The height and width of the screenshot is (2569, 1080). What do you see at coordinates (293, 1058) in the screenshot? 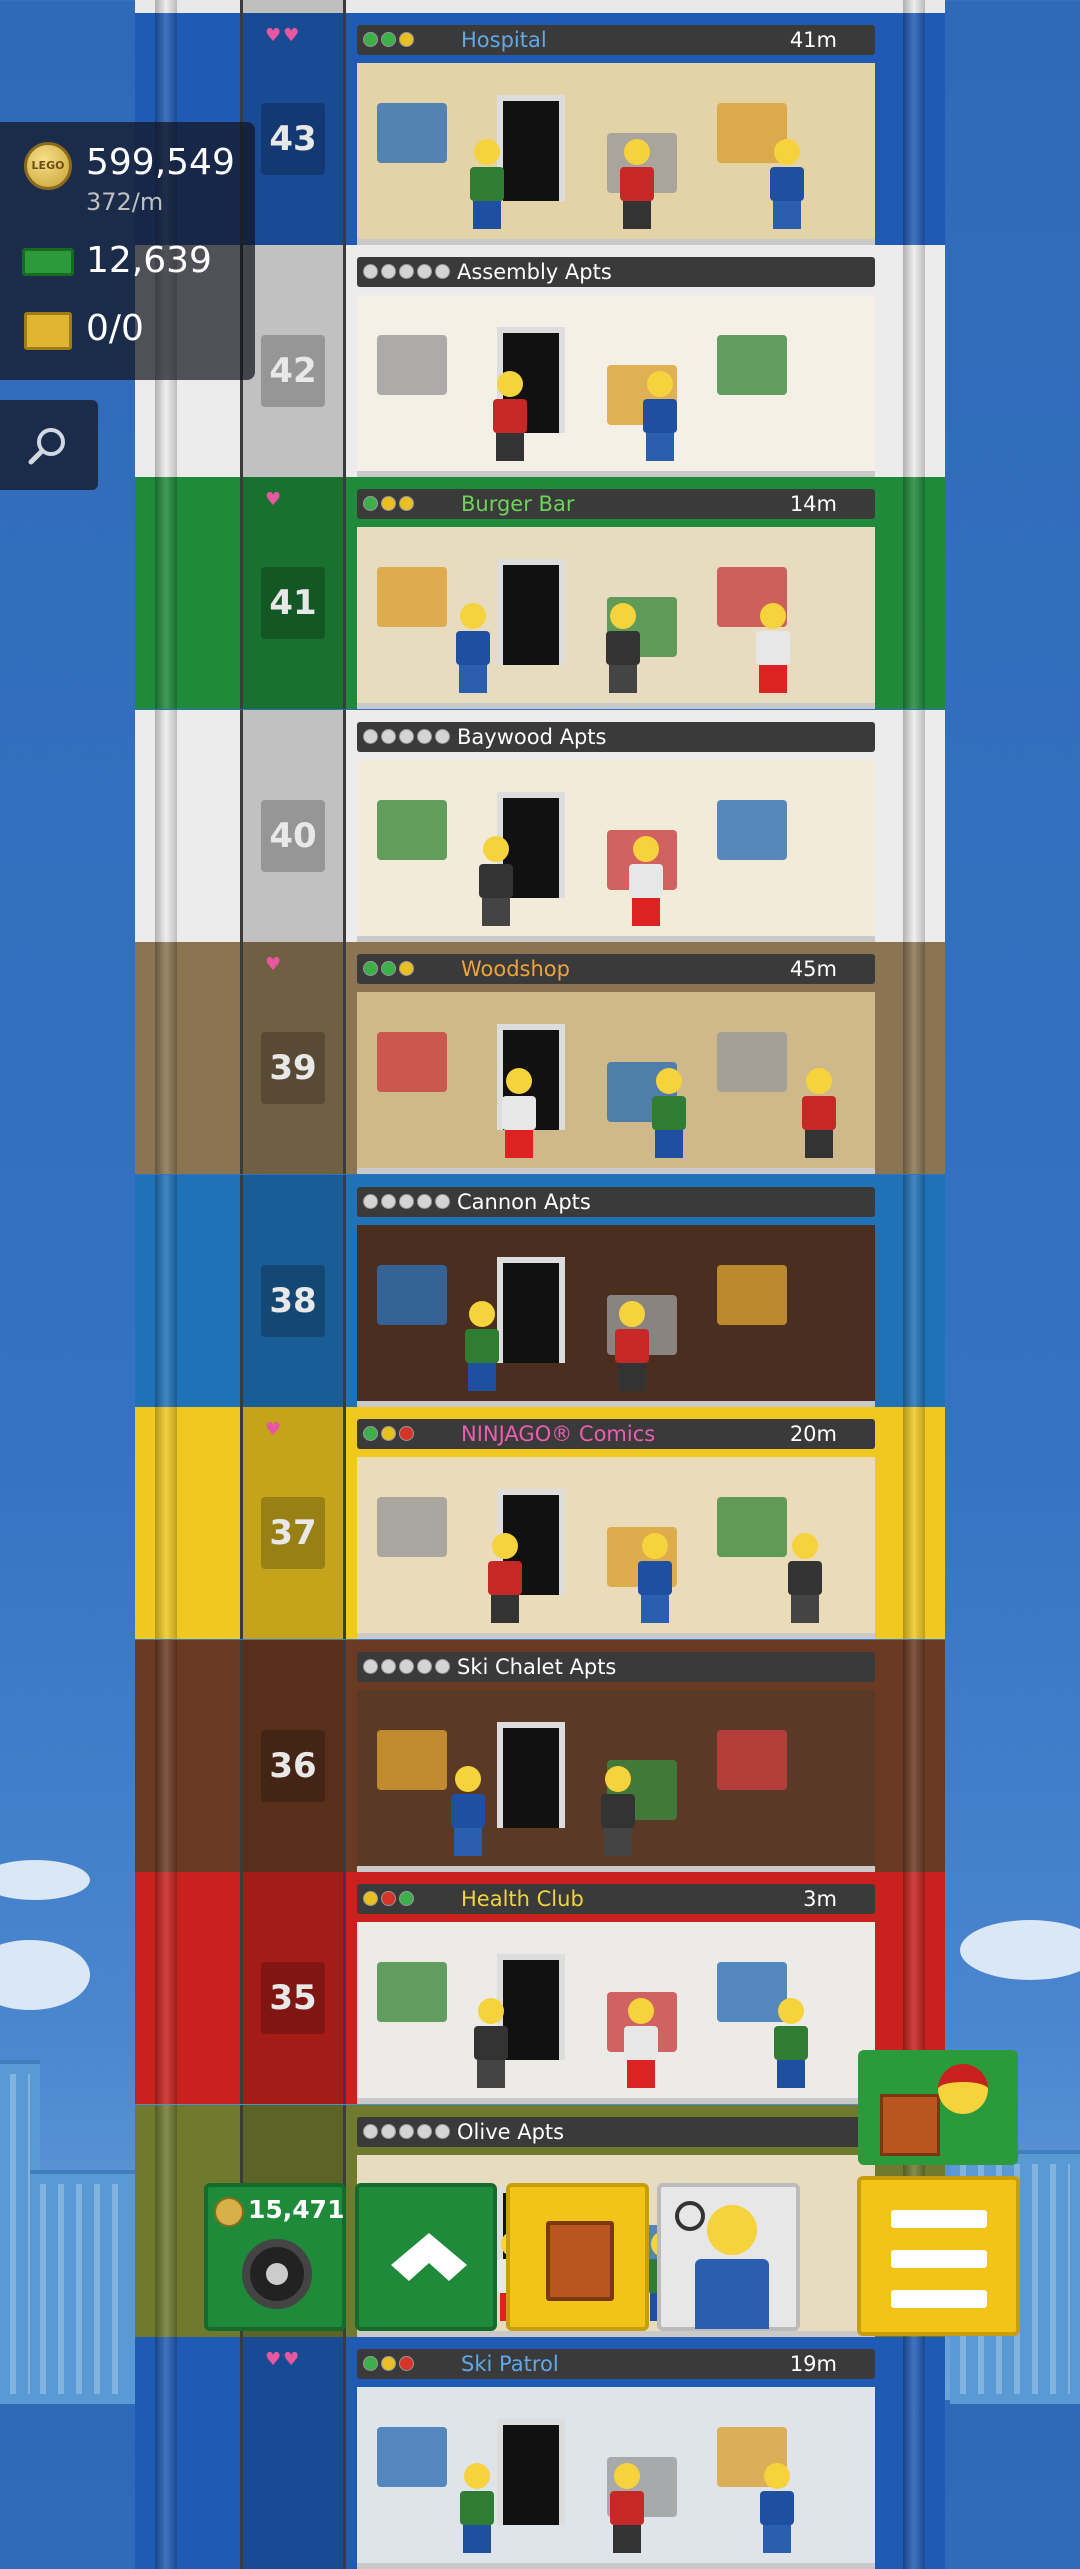
I see `elevator-shaft: 39 ♥` at bounding box center [293, 1058].